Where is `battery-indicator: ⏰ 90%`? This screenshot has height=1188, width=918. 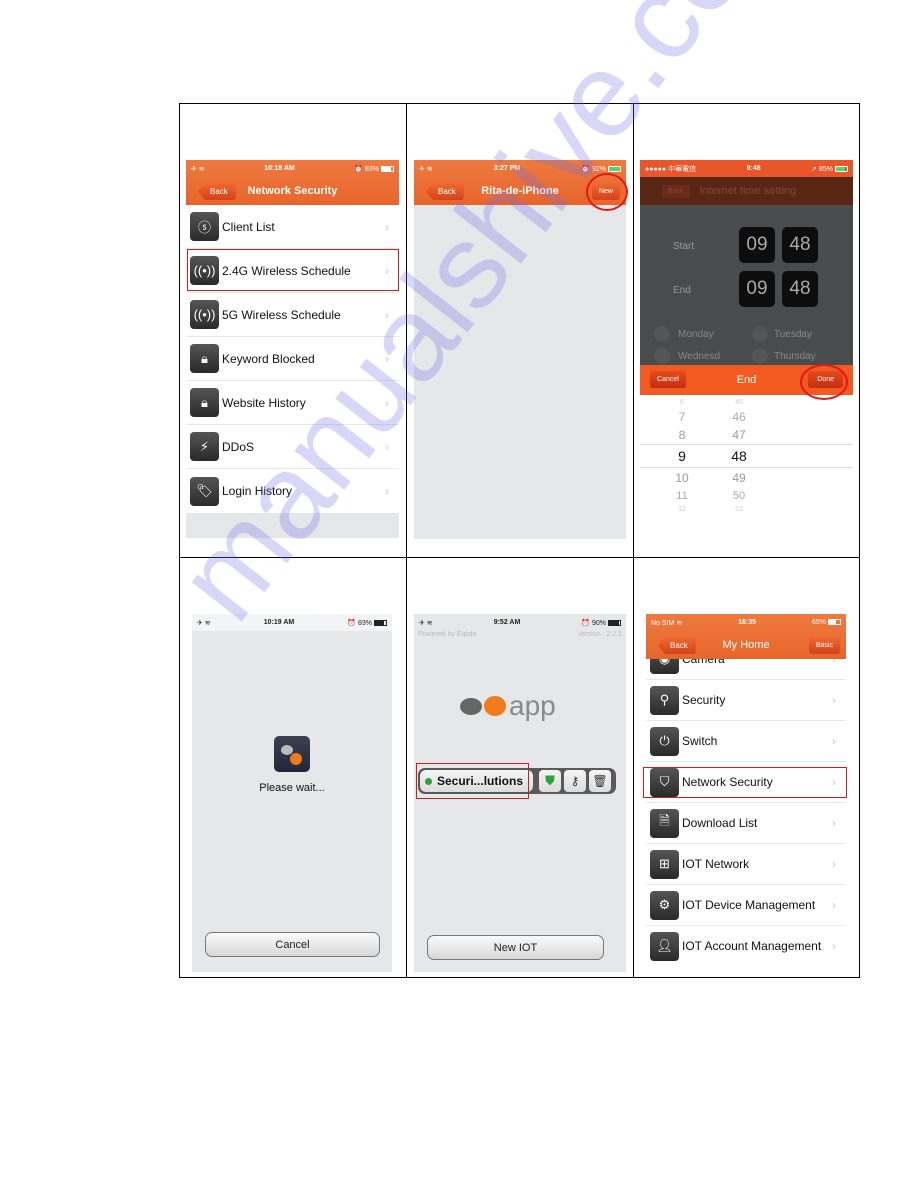 battery-indicator: ⏰ 90% is located at coordinates (601, 623).